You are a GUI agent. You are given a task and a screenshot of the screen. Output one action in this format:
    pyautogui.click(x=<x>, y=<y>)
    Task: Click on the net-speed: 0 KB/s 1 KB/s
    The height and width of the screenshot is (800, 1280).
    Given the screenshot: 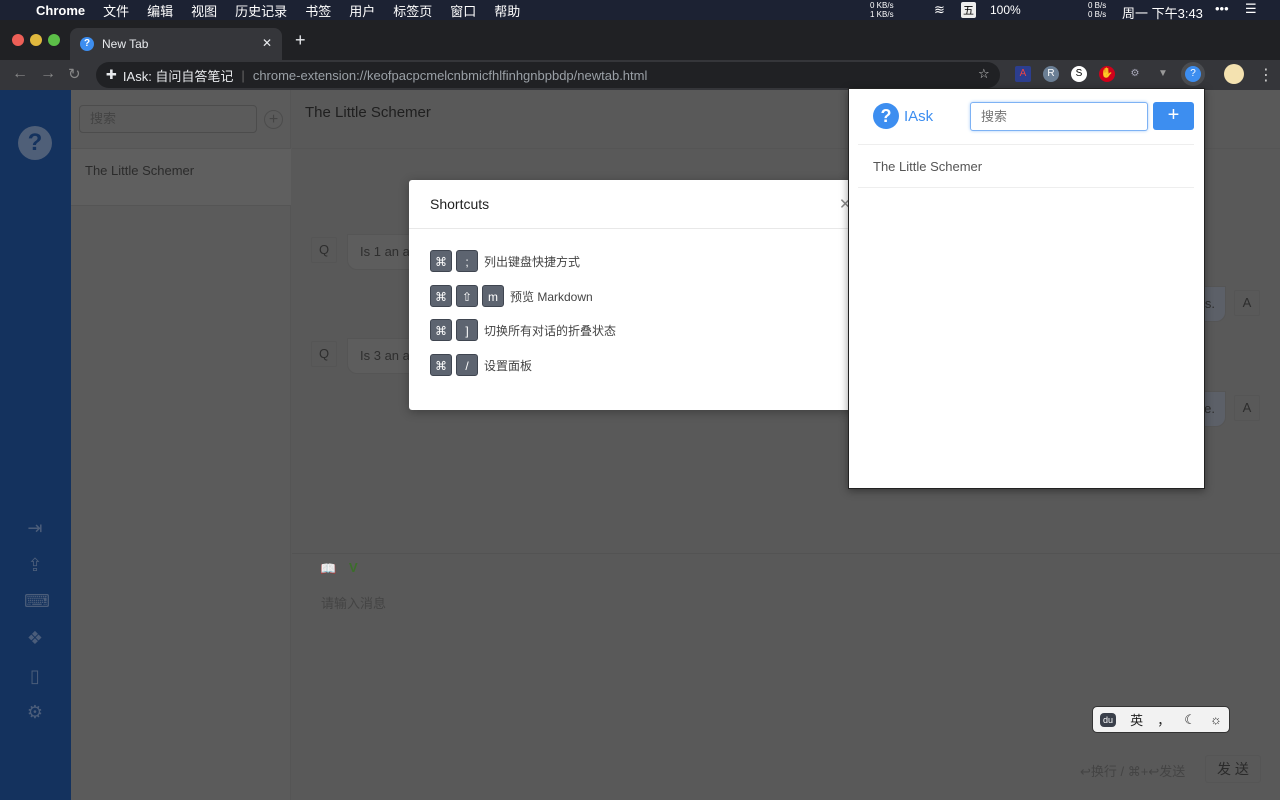 What is the action you would take?
    pyautogui.click(x=882, y=10)
    